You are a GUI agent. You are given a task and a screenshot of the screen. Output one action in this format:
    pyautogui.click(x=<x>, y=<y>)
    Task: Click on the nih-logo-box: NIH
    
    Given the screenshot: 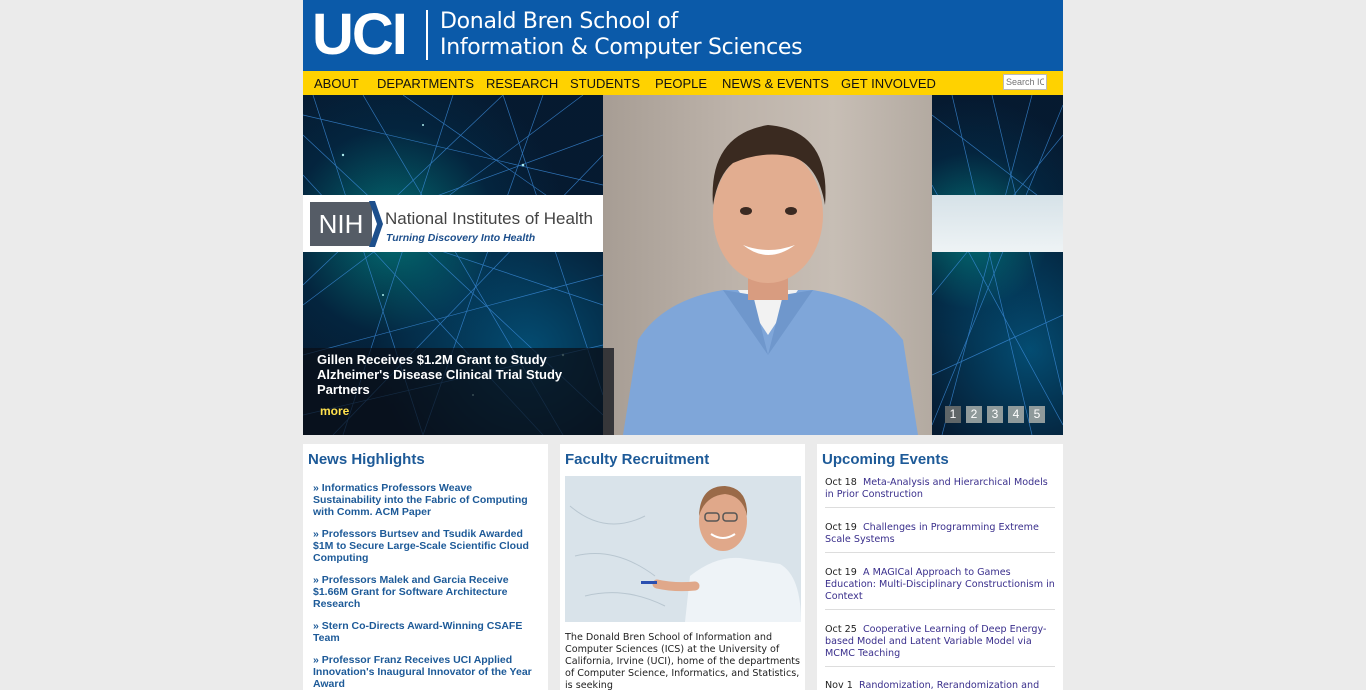 What is the action you would take?
    pyautogui.click(x=341, y=224)
    